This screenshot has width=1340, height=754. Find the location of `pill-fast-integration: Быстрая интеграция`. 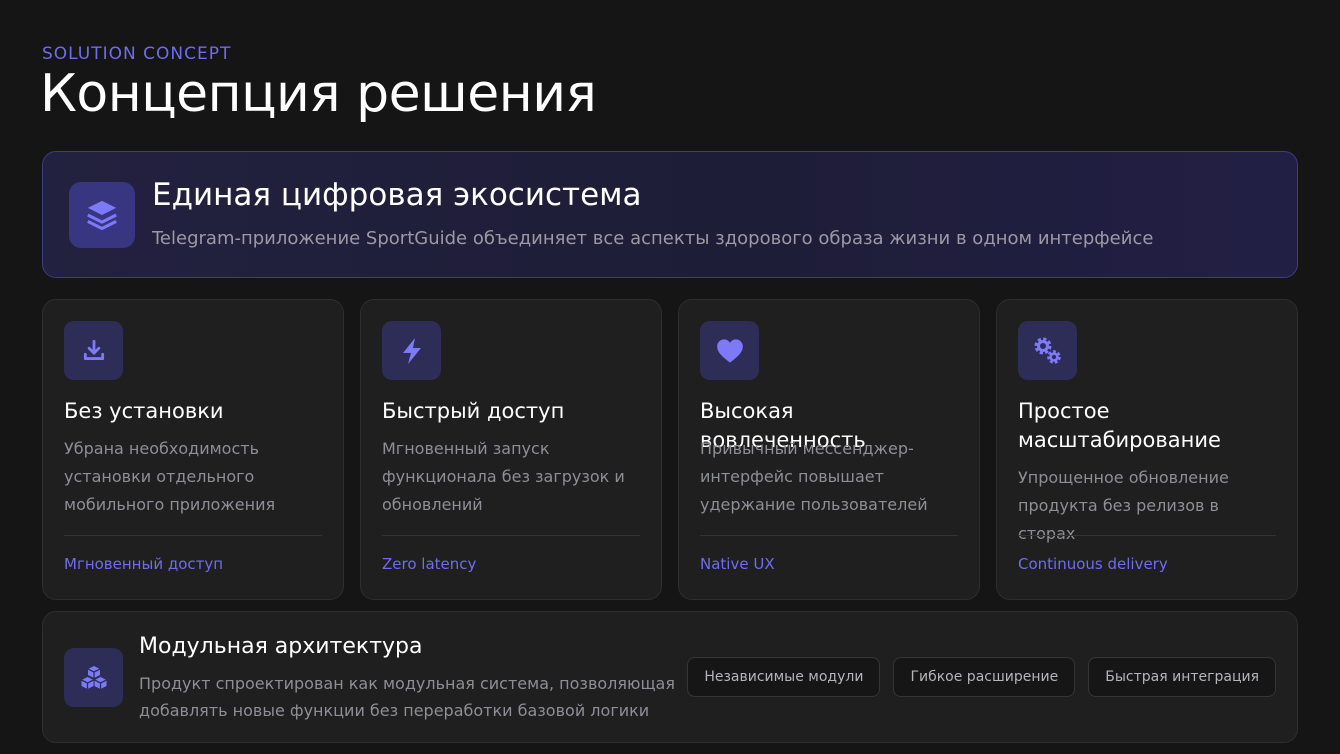

pill-fast-integration: Быстрая интеграция is located at coordinates (1182, 677).